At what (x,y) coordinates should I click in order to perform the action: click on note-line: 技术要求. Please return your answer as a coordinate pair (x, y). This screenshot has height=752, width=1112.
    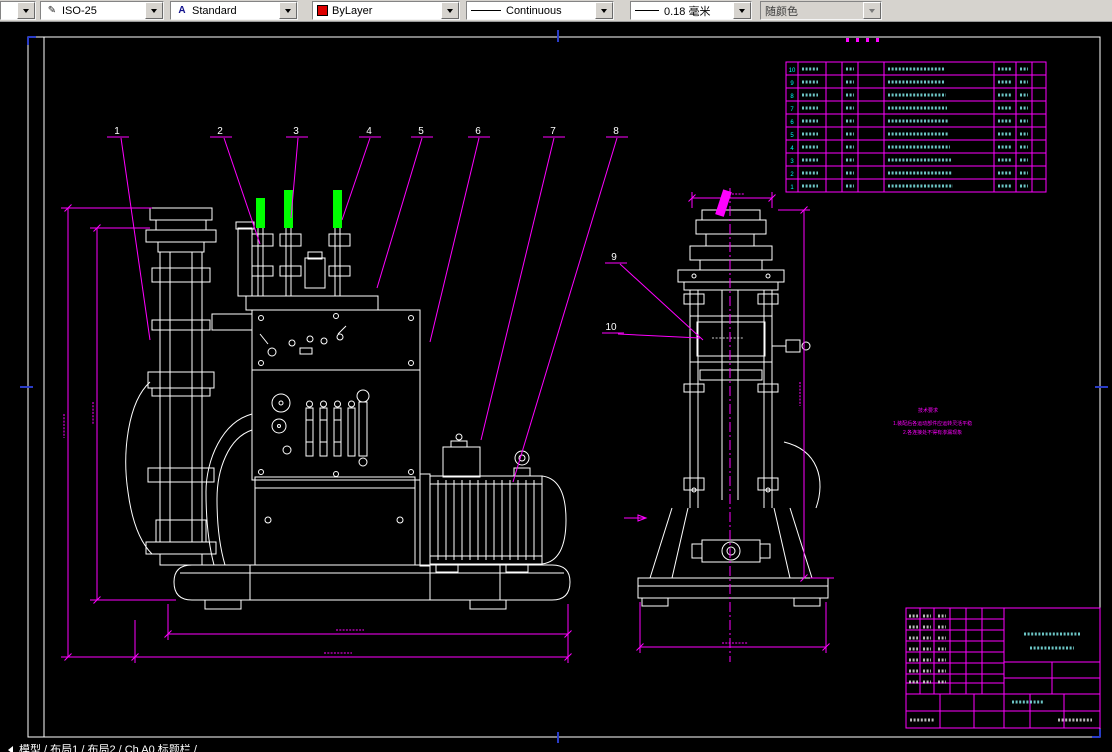
    Looking at the image, I should click on (928, 410).